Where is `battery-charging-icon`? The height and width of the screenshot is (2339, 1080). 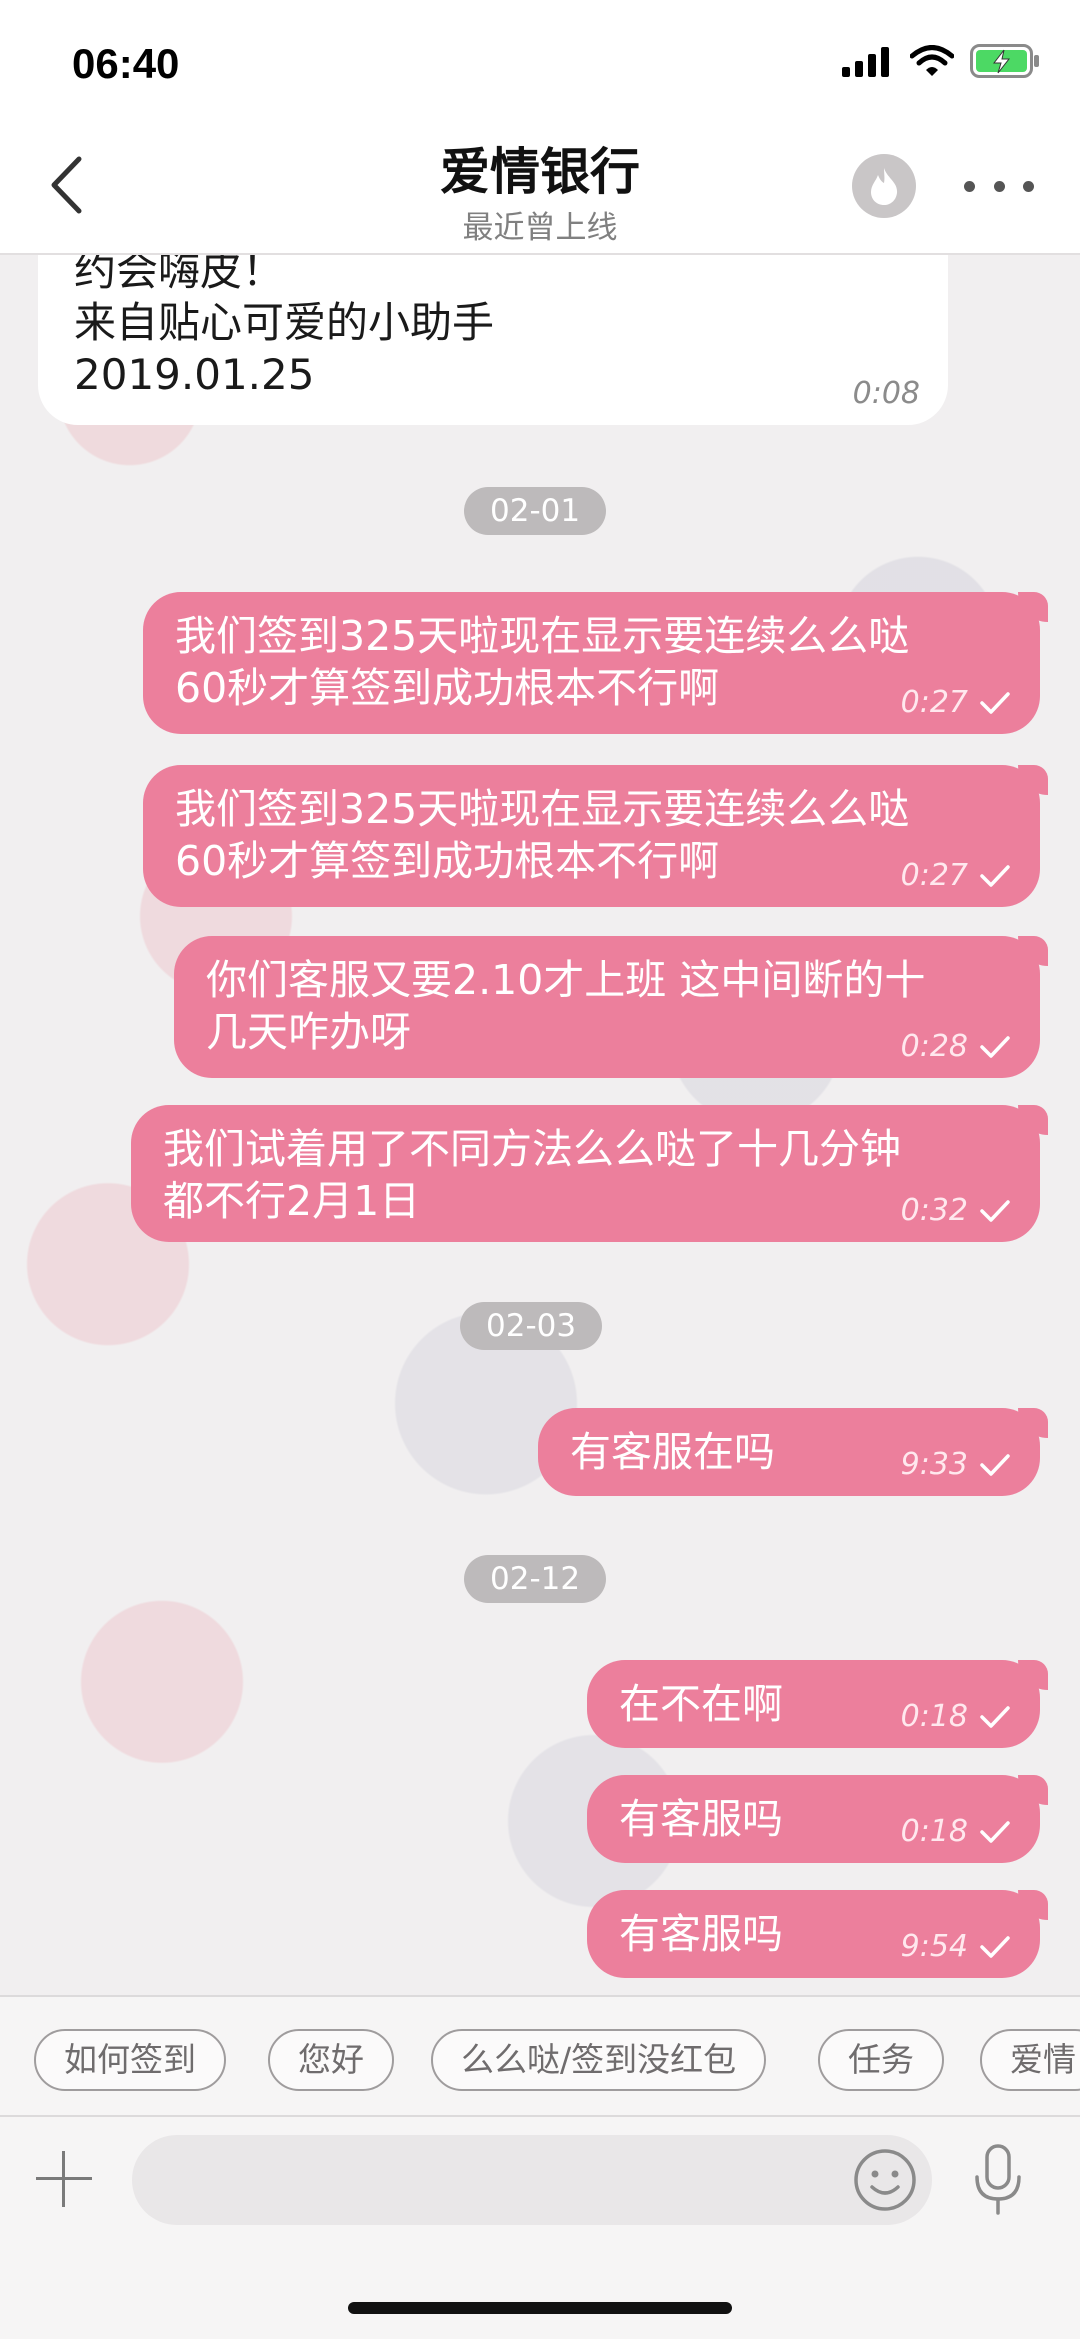
battery-charging-icon is located at coordinates (1004, 61).